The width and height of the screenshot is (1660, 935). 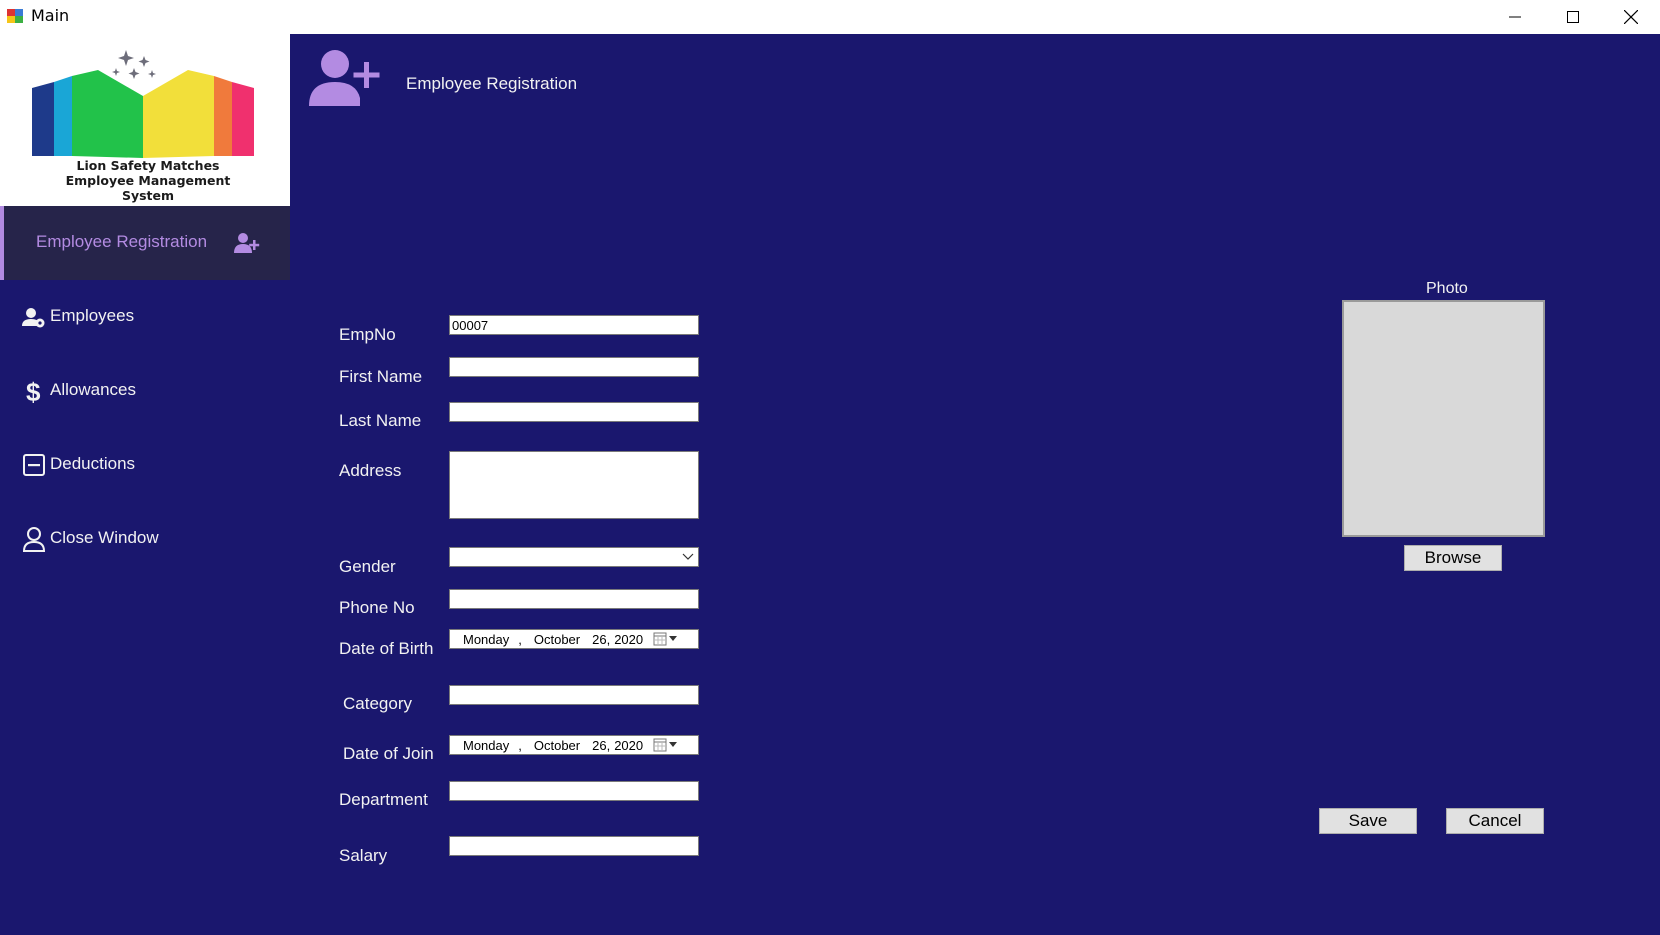 What do you see at coordinates (380, 420) in the screenshot?
I see `last-name-label: Last Name` at bounding box center [380, 420].